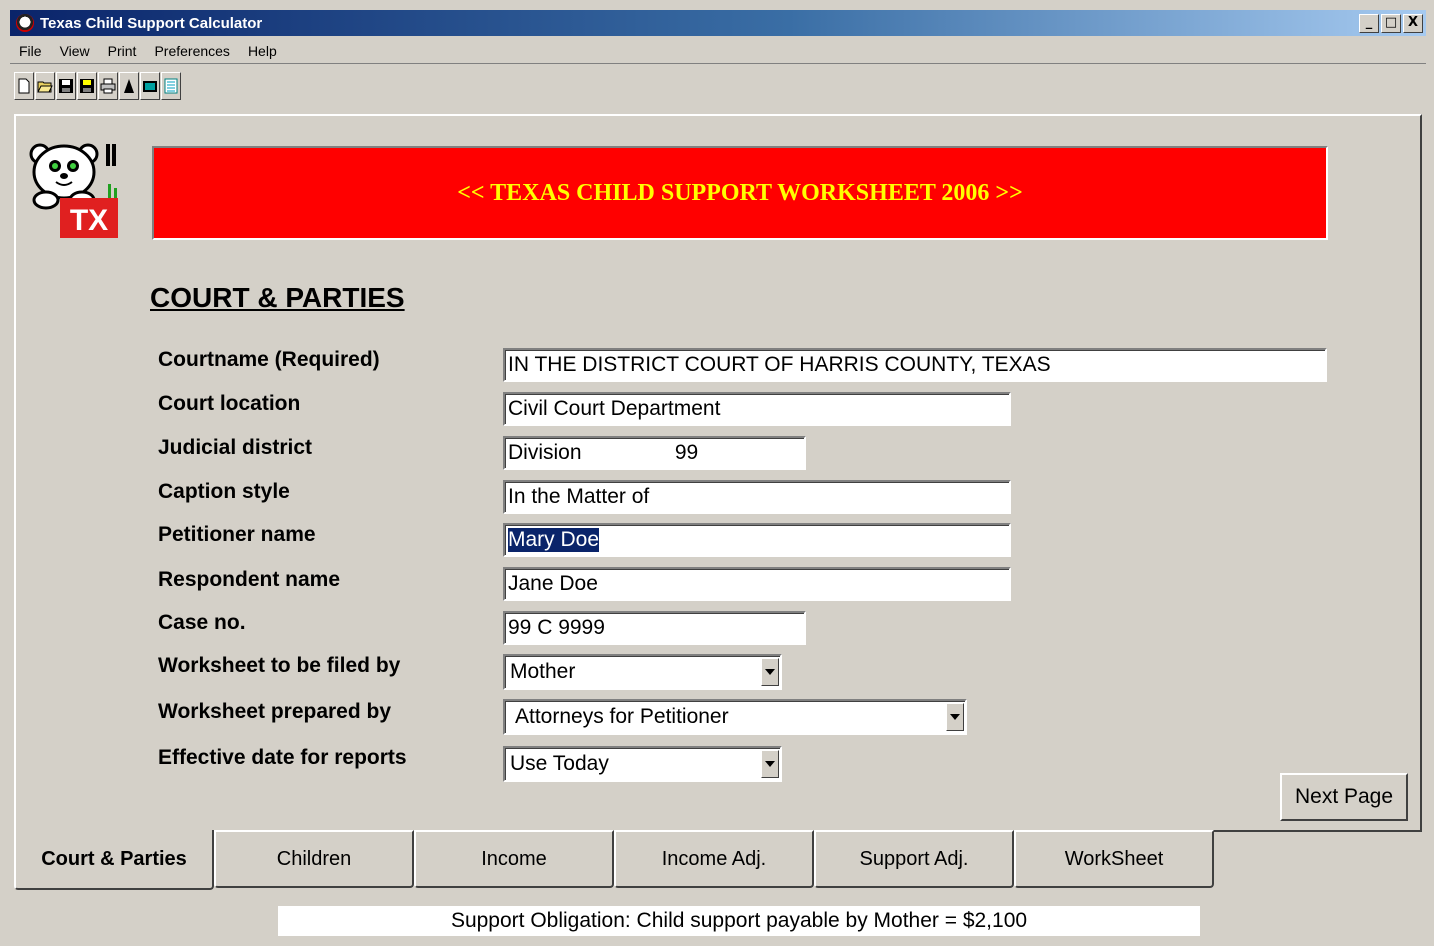 The image size is (1434, 946). Describe the element at coordinates (87, 86) in the screenshot. I see `save-as-icon` at that location.